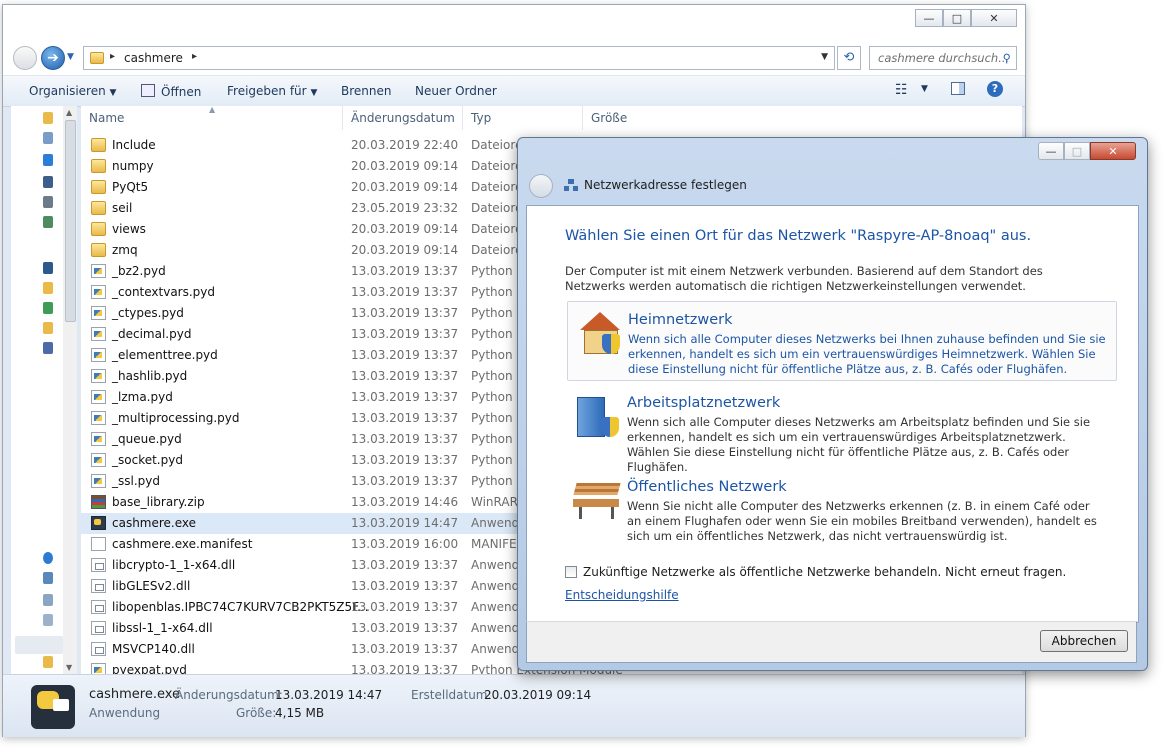 The image size is (1170, 747). Describe the element at coordinates (153, 58) in the screenshot. I see `breadcrumb-current: cashmere` at that location.